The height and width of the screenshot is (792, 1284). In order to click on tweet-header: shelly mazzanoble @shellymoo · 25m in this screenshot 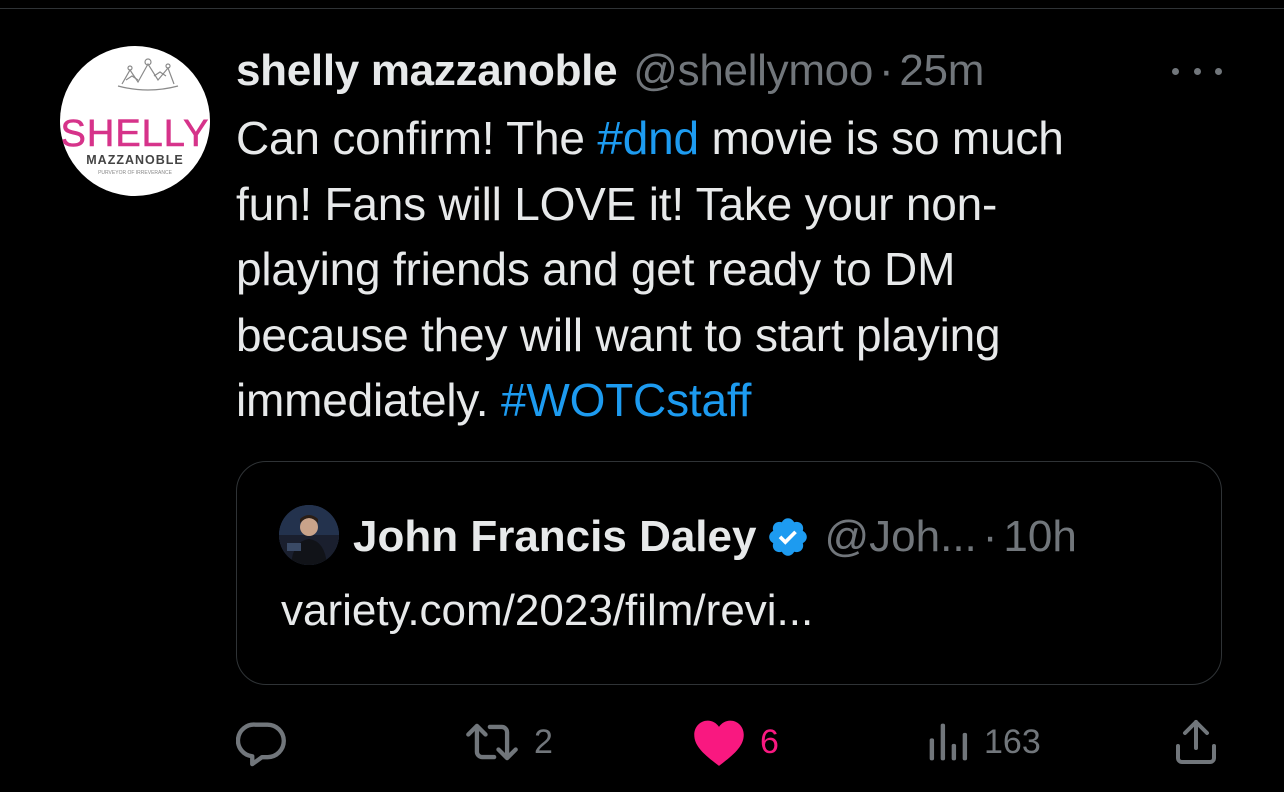, I will do `click(610, 71)`.